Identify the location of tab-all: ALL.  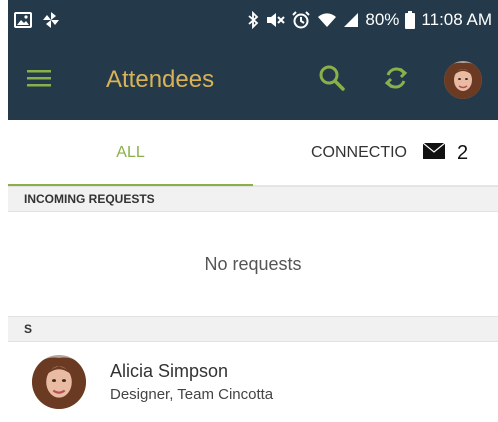
(130, 153).